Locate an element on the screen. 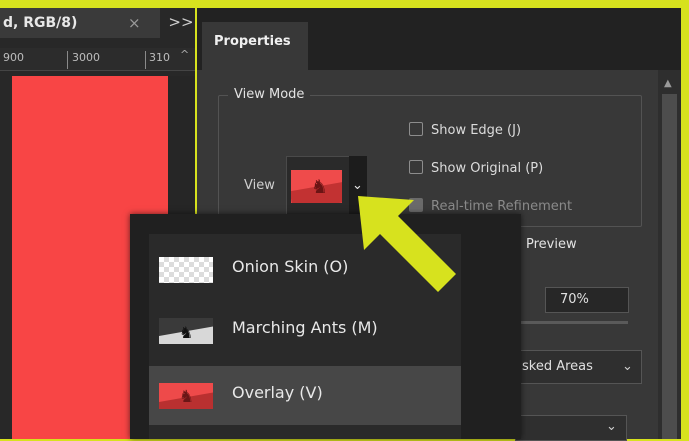 The image size is (689, 441). show-edge-checkbox: Show Edge (J) is located at coordinates (465, 130).